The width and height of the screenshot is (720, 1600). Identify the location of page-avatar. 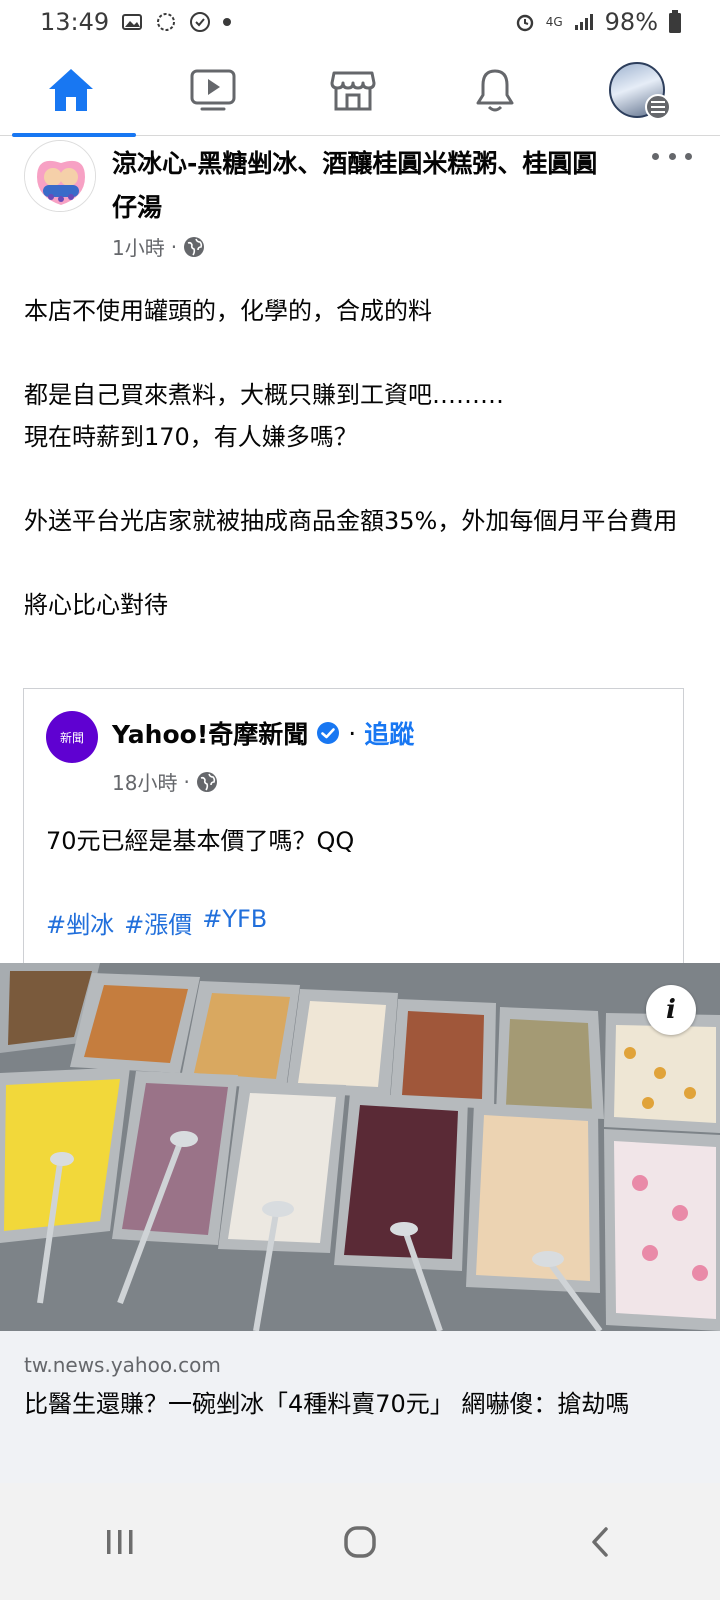
(60, 176).